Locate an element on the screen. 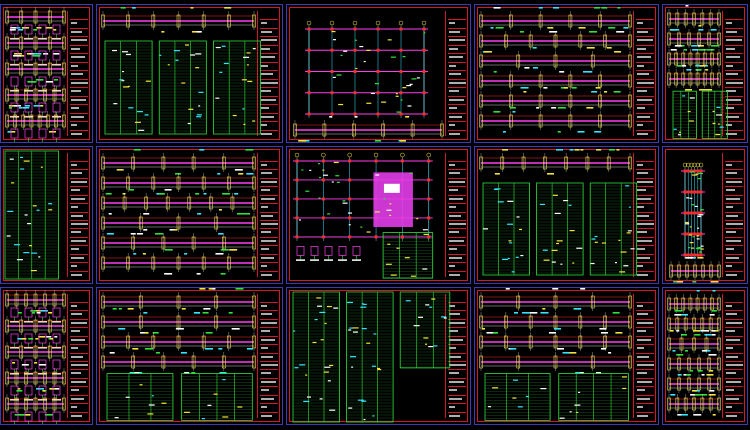 The width and height of the screenshot is (750, 430). axis-bubble is located at coordinates (424, 23).